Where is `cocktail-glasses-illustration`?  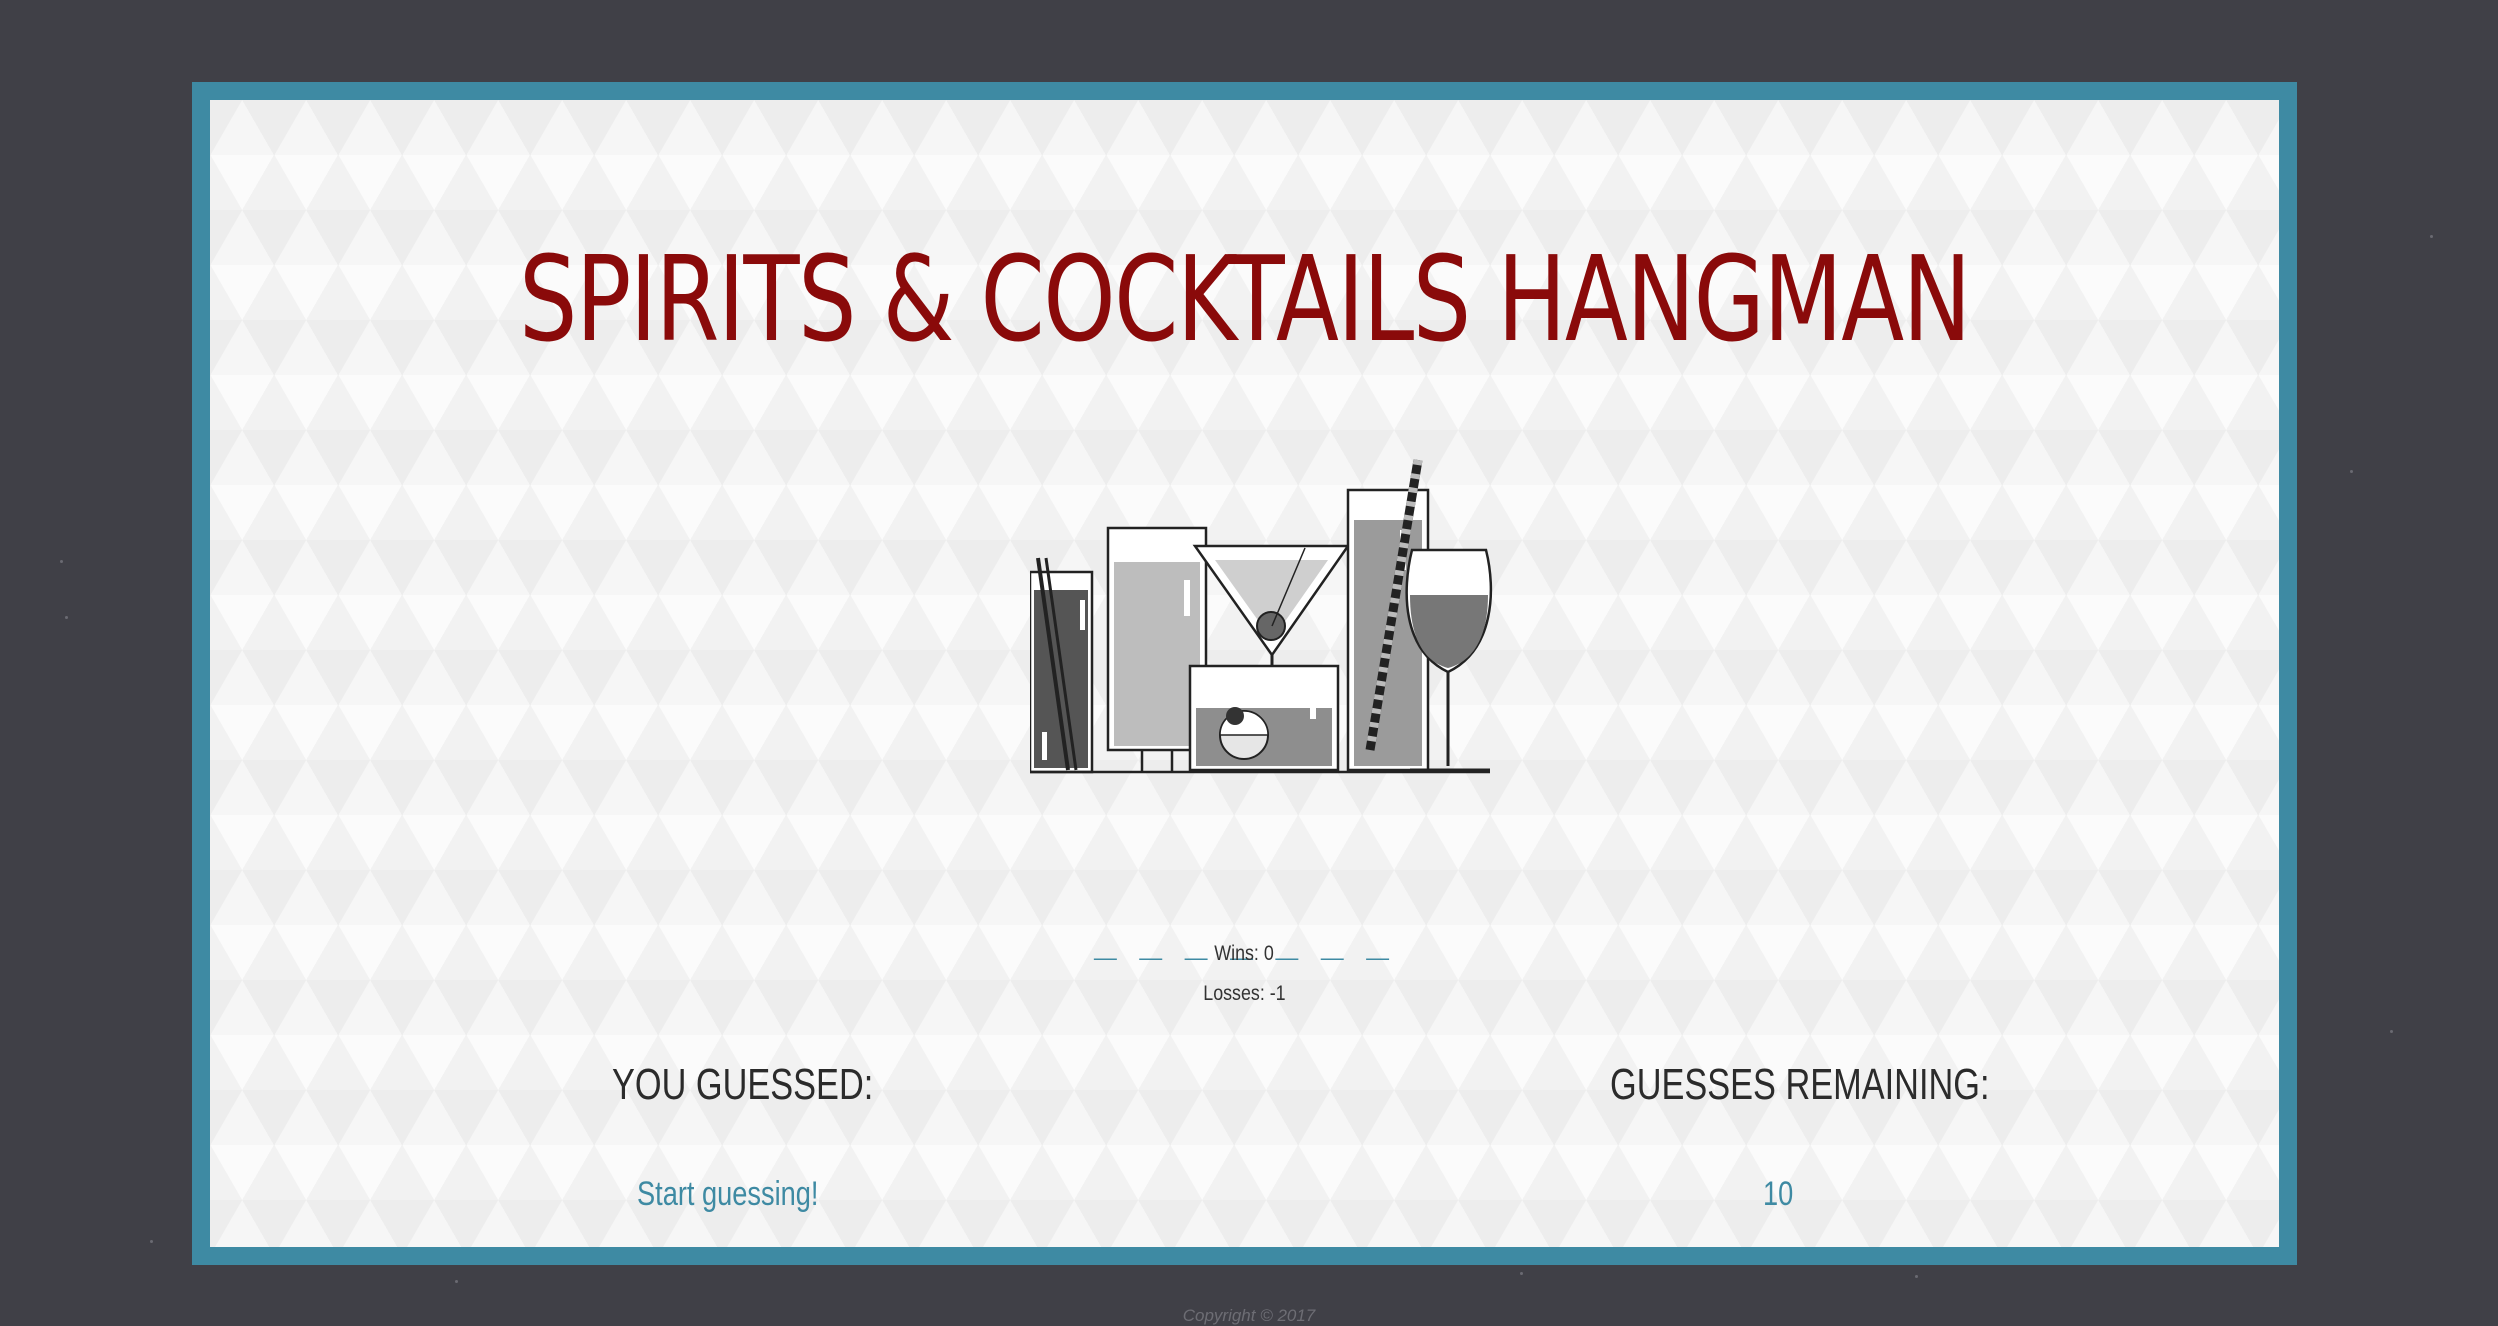
cocktail-glasses-illustration is located at coordinates (1261, 616).